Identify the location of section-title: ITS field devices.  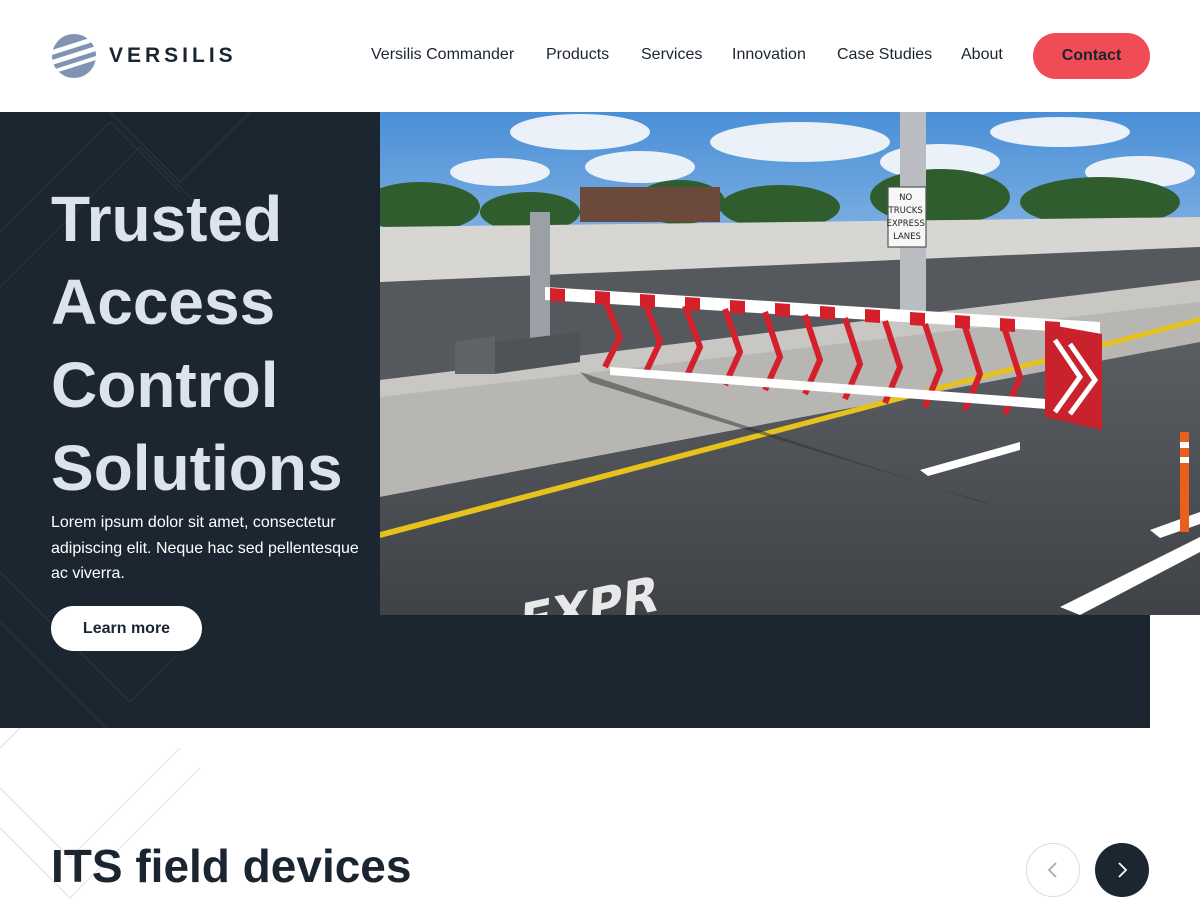
(231, 866).